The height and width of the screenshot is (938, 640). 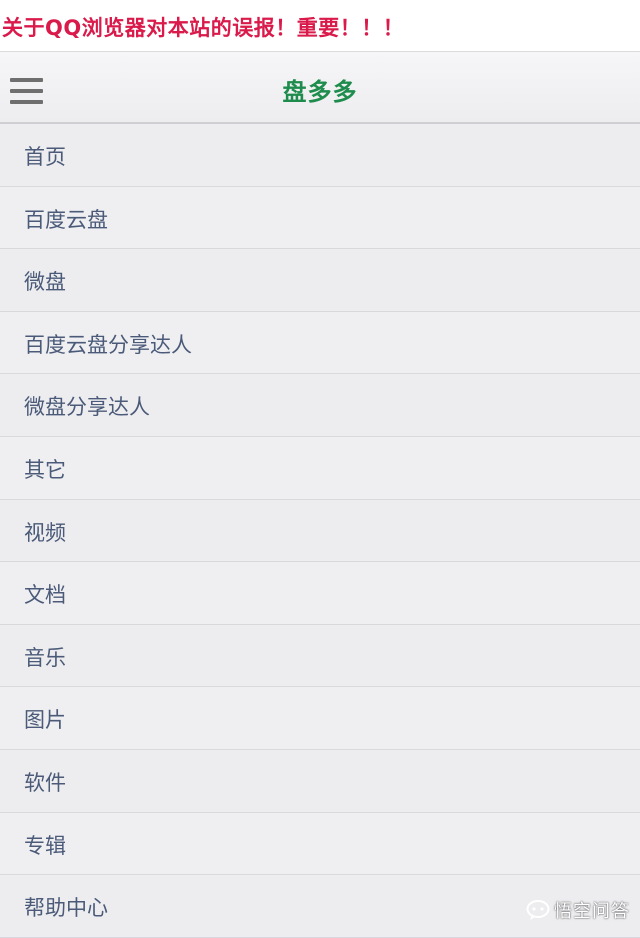 I want to click on nav-item-home: 首页, so click(x=320, y=155).